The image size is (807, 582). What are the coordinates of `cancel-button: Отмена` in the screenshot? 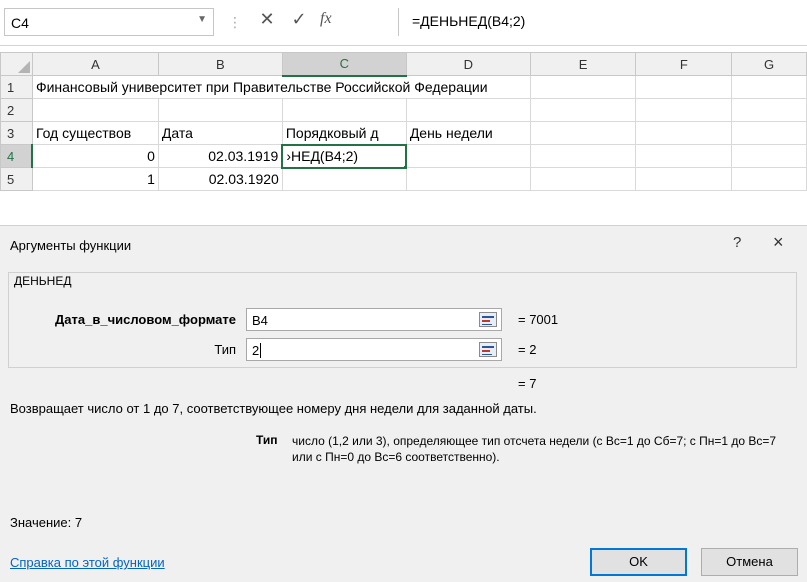 It's located at (749, 562).